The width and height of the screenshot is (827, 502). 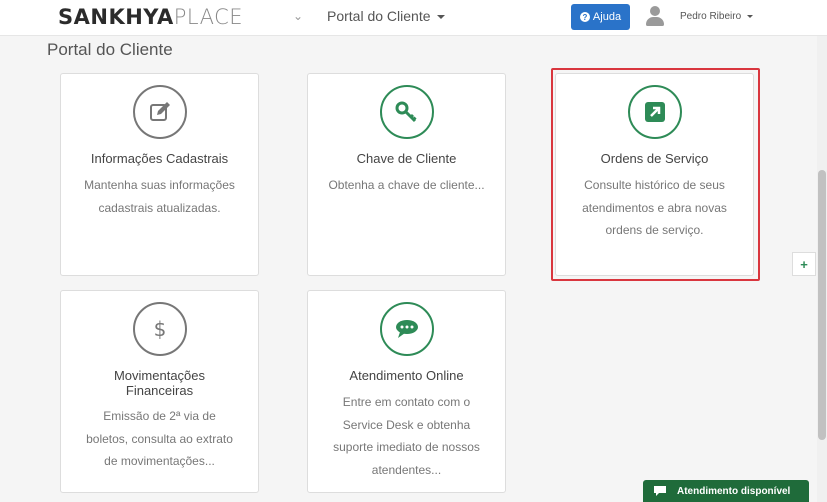 What do you see at coordinates (406, 375) in the screenshot?
I see `card-title: Atendimento Online` at bounding box center [406, 375].